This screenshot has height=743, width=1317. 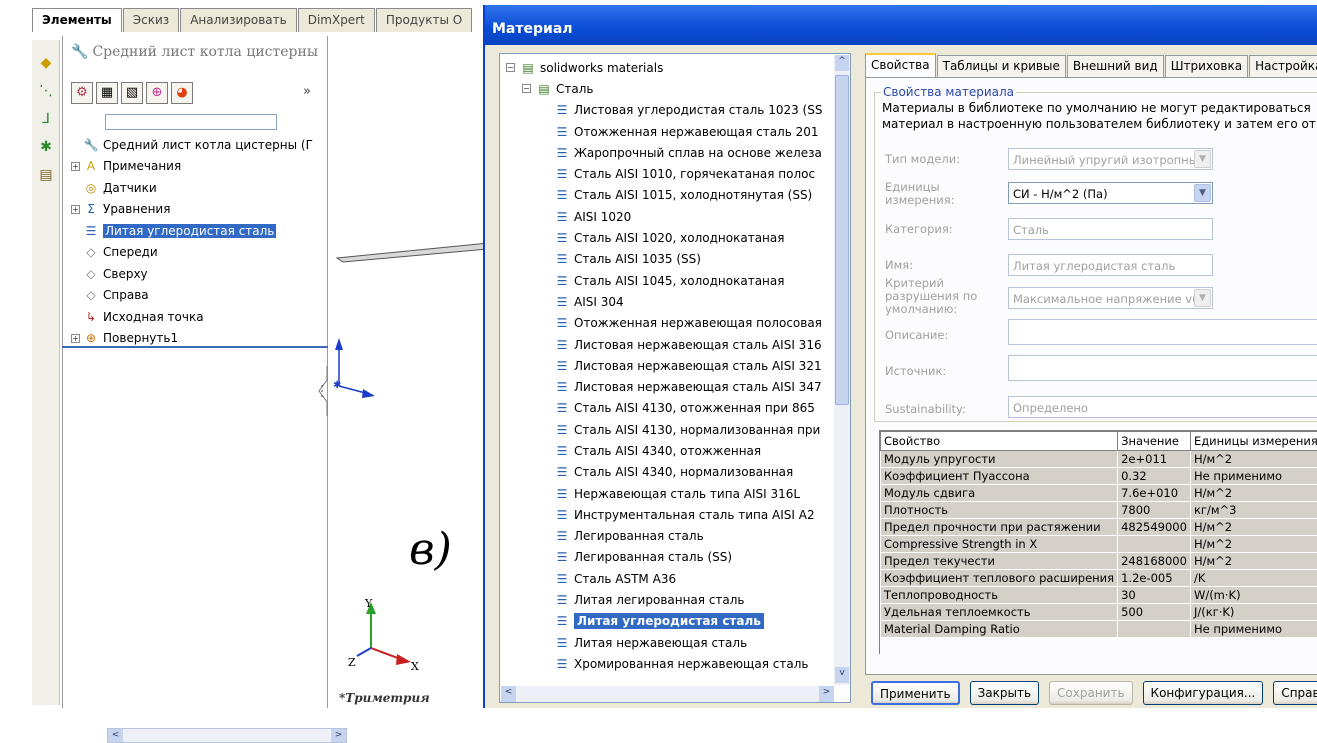 I want to click on material-item: ☰AISI 1020, so click(x=671, y=216).